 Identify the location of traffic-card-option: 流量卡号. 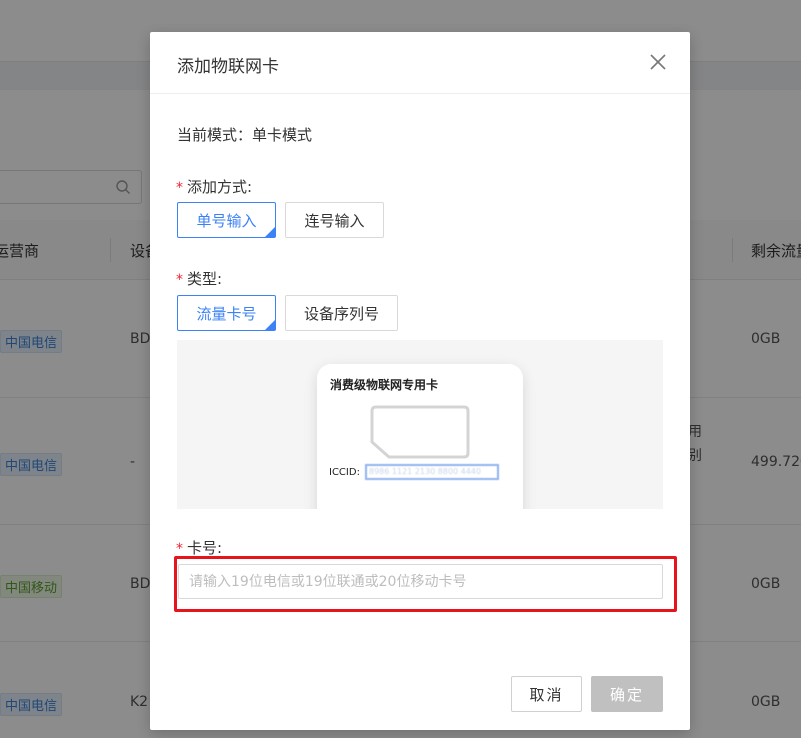
(226, 313).